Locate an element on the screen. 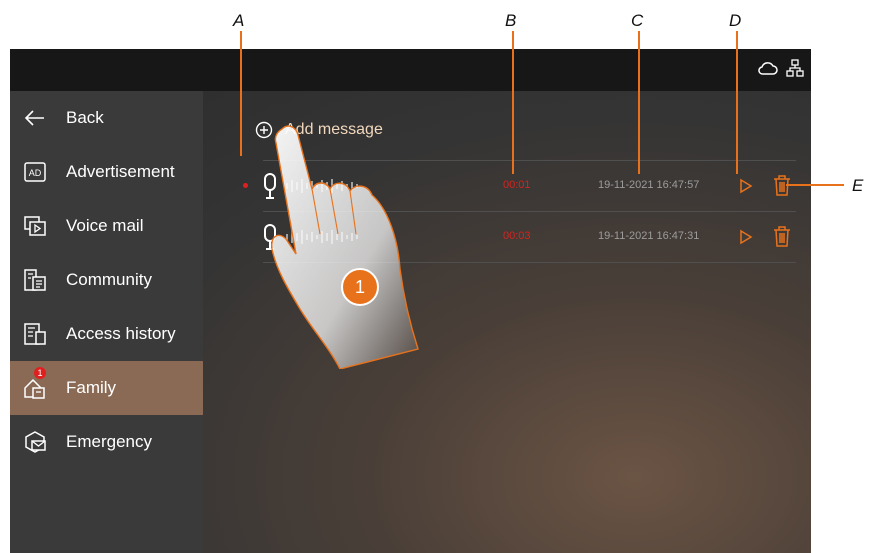  family-icon is located at coordinates (34, 388).